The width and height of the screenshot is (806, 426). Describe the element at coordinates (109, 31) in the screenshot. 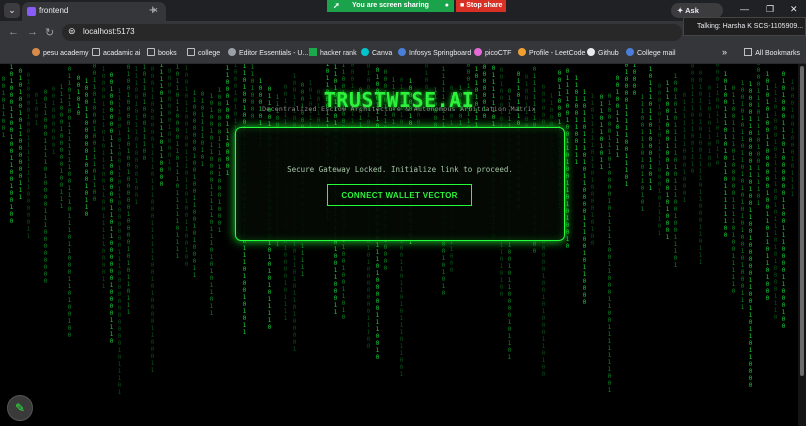

I see `url-text: localhost:5173` at that location.